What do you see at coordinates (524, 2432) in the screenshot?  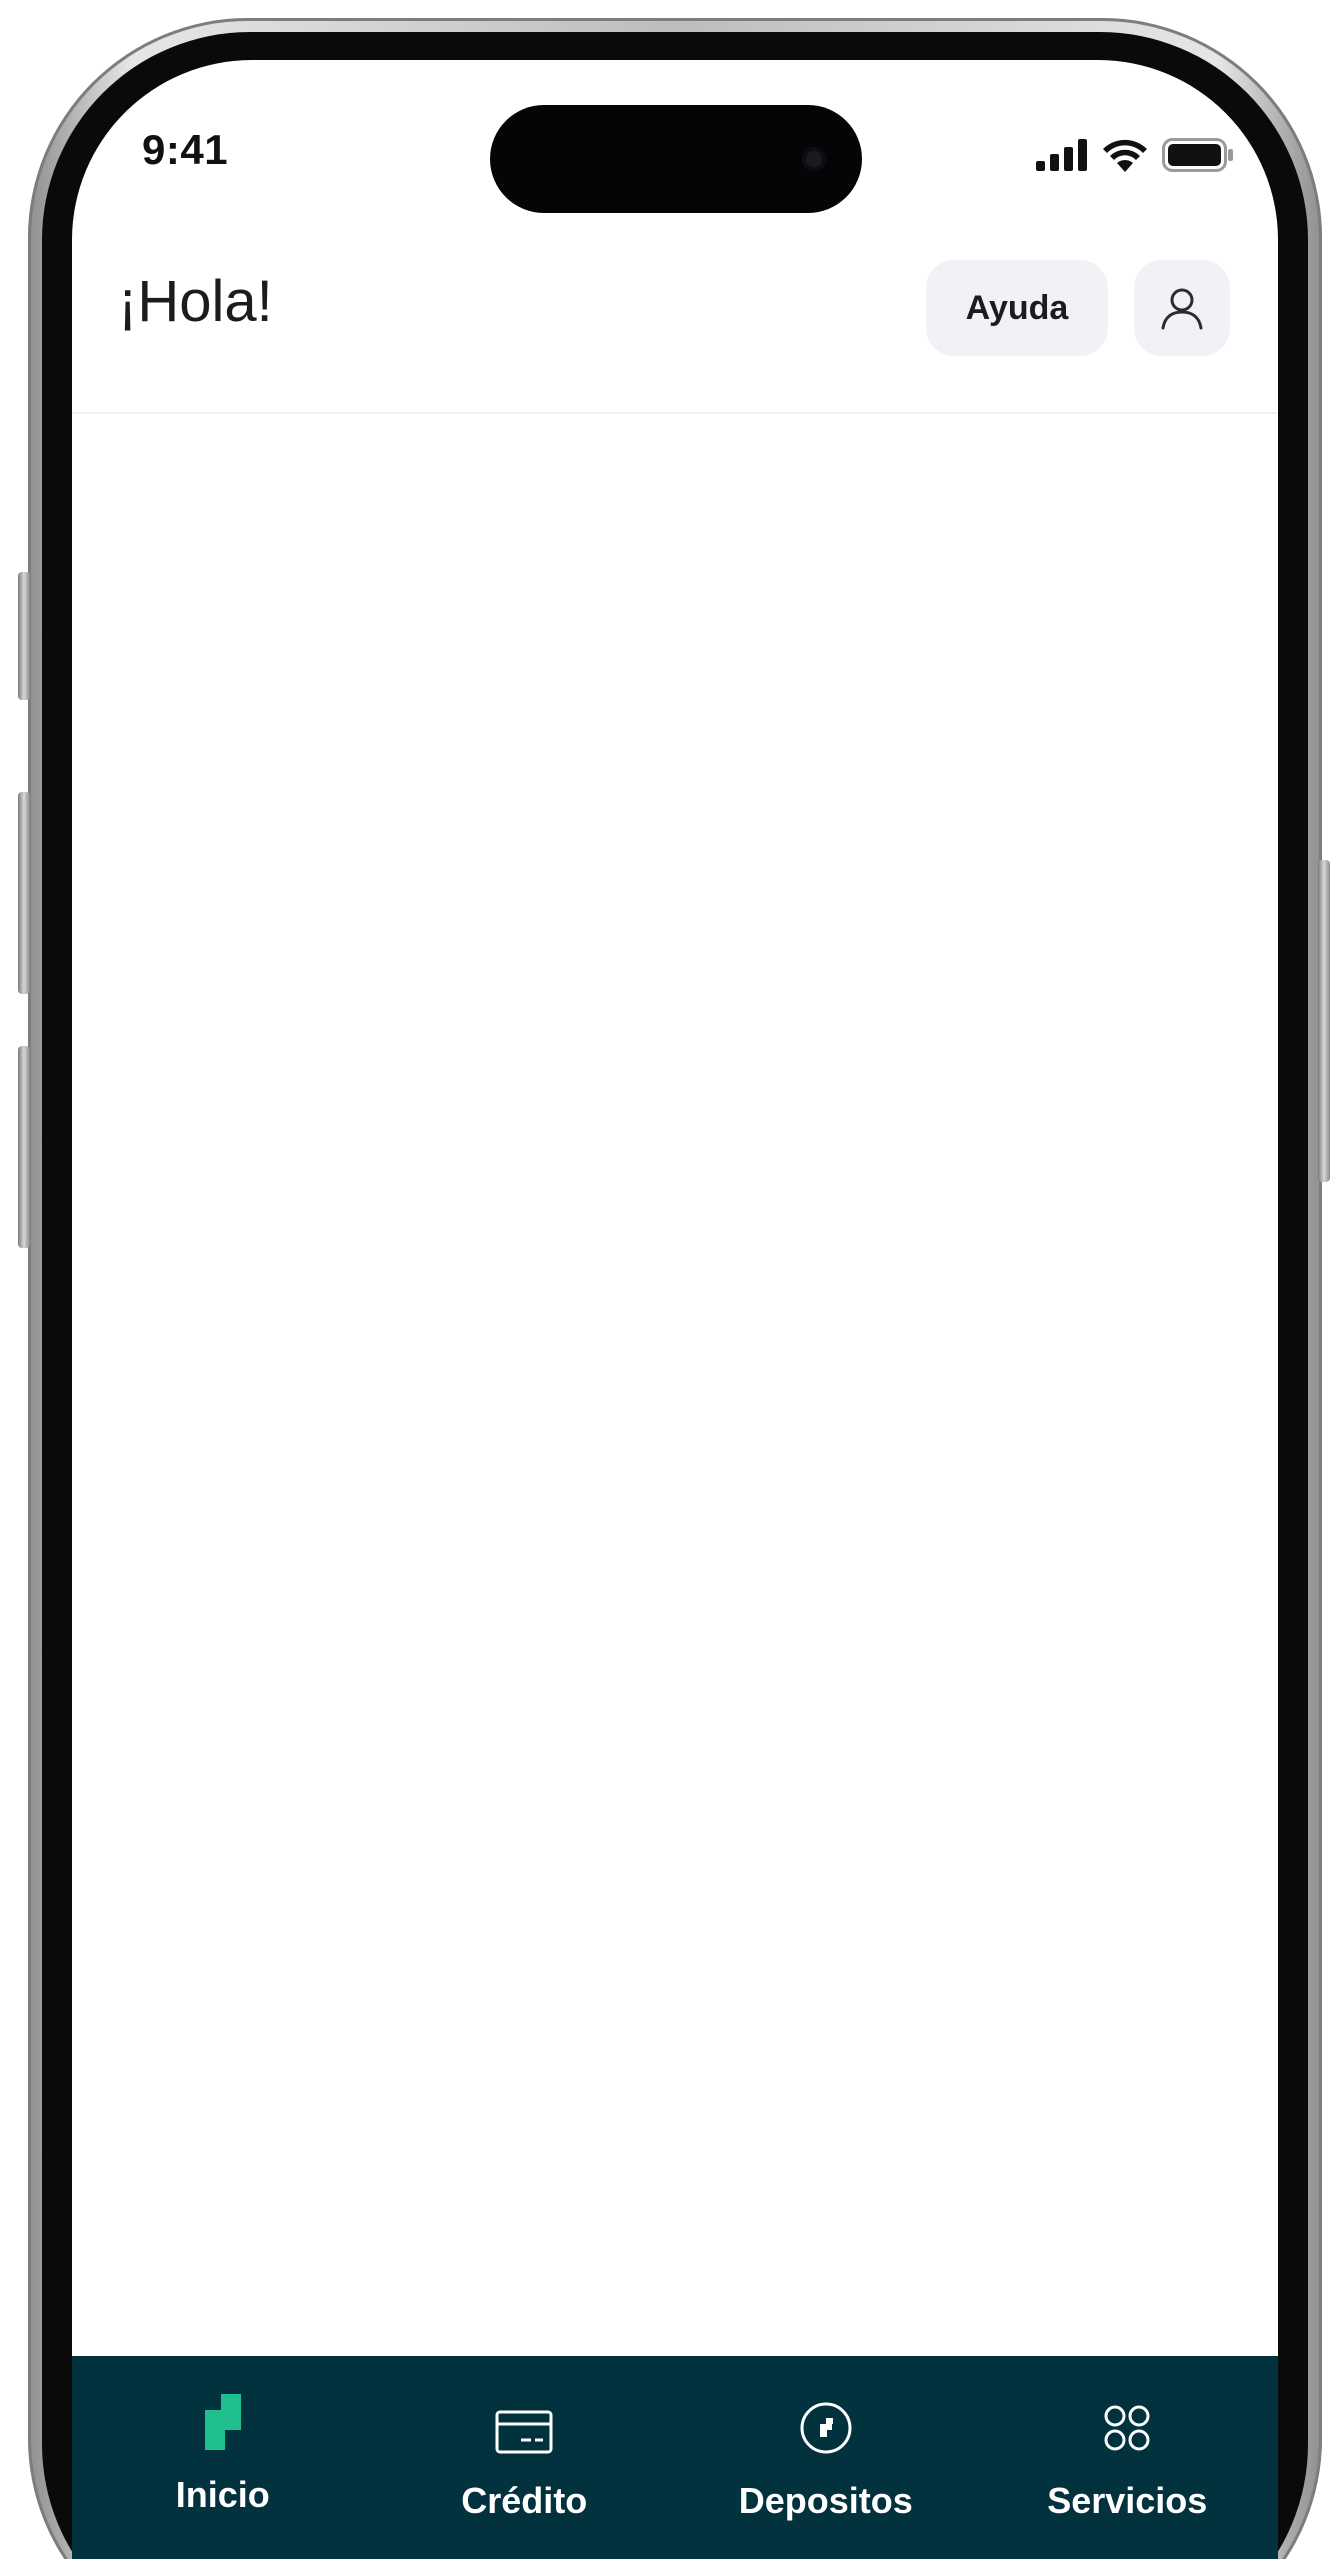 I see `credit-card-icon` at bounding box center [524, 2432].